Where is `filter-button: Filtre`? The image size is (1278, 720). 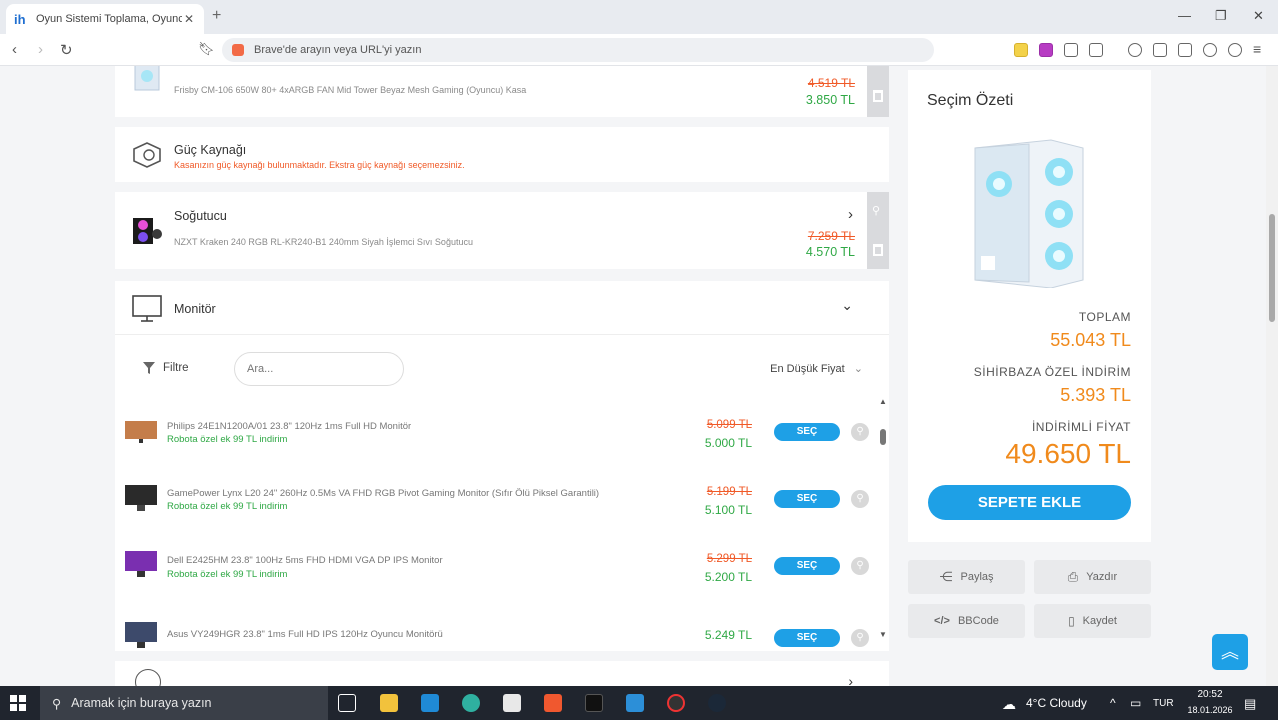 filter-button: Filtre is located at coordinates (166, 368).